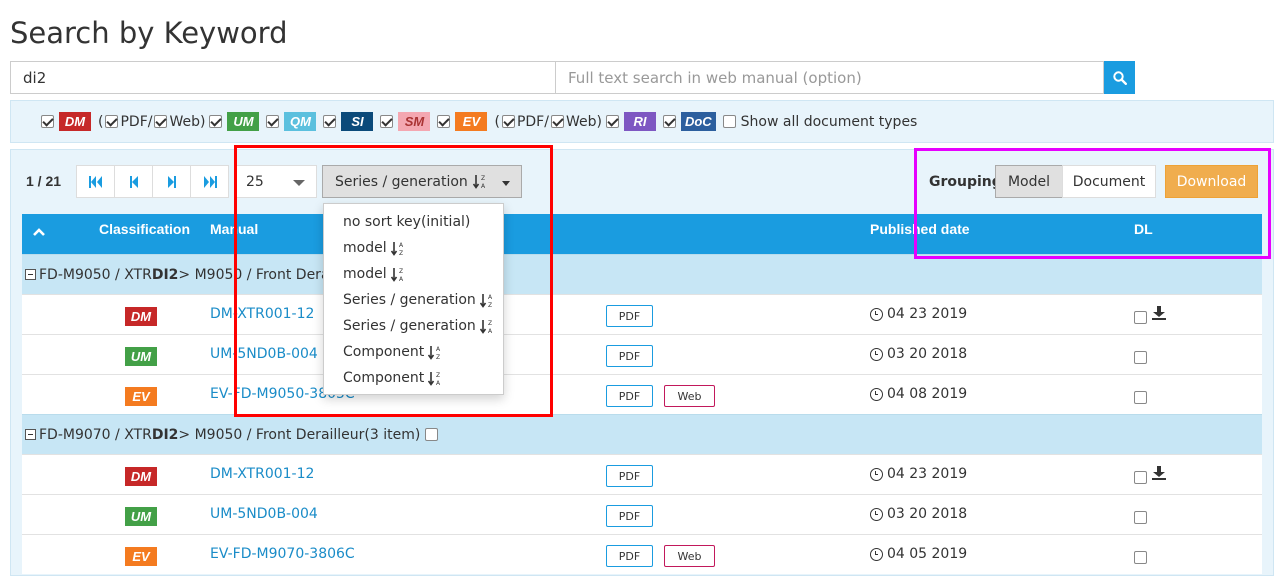 The image size is (1278, 576). Describe the element at coordinates (1211, 181) in the screenshot. I see `download-button: Download` at that location.